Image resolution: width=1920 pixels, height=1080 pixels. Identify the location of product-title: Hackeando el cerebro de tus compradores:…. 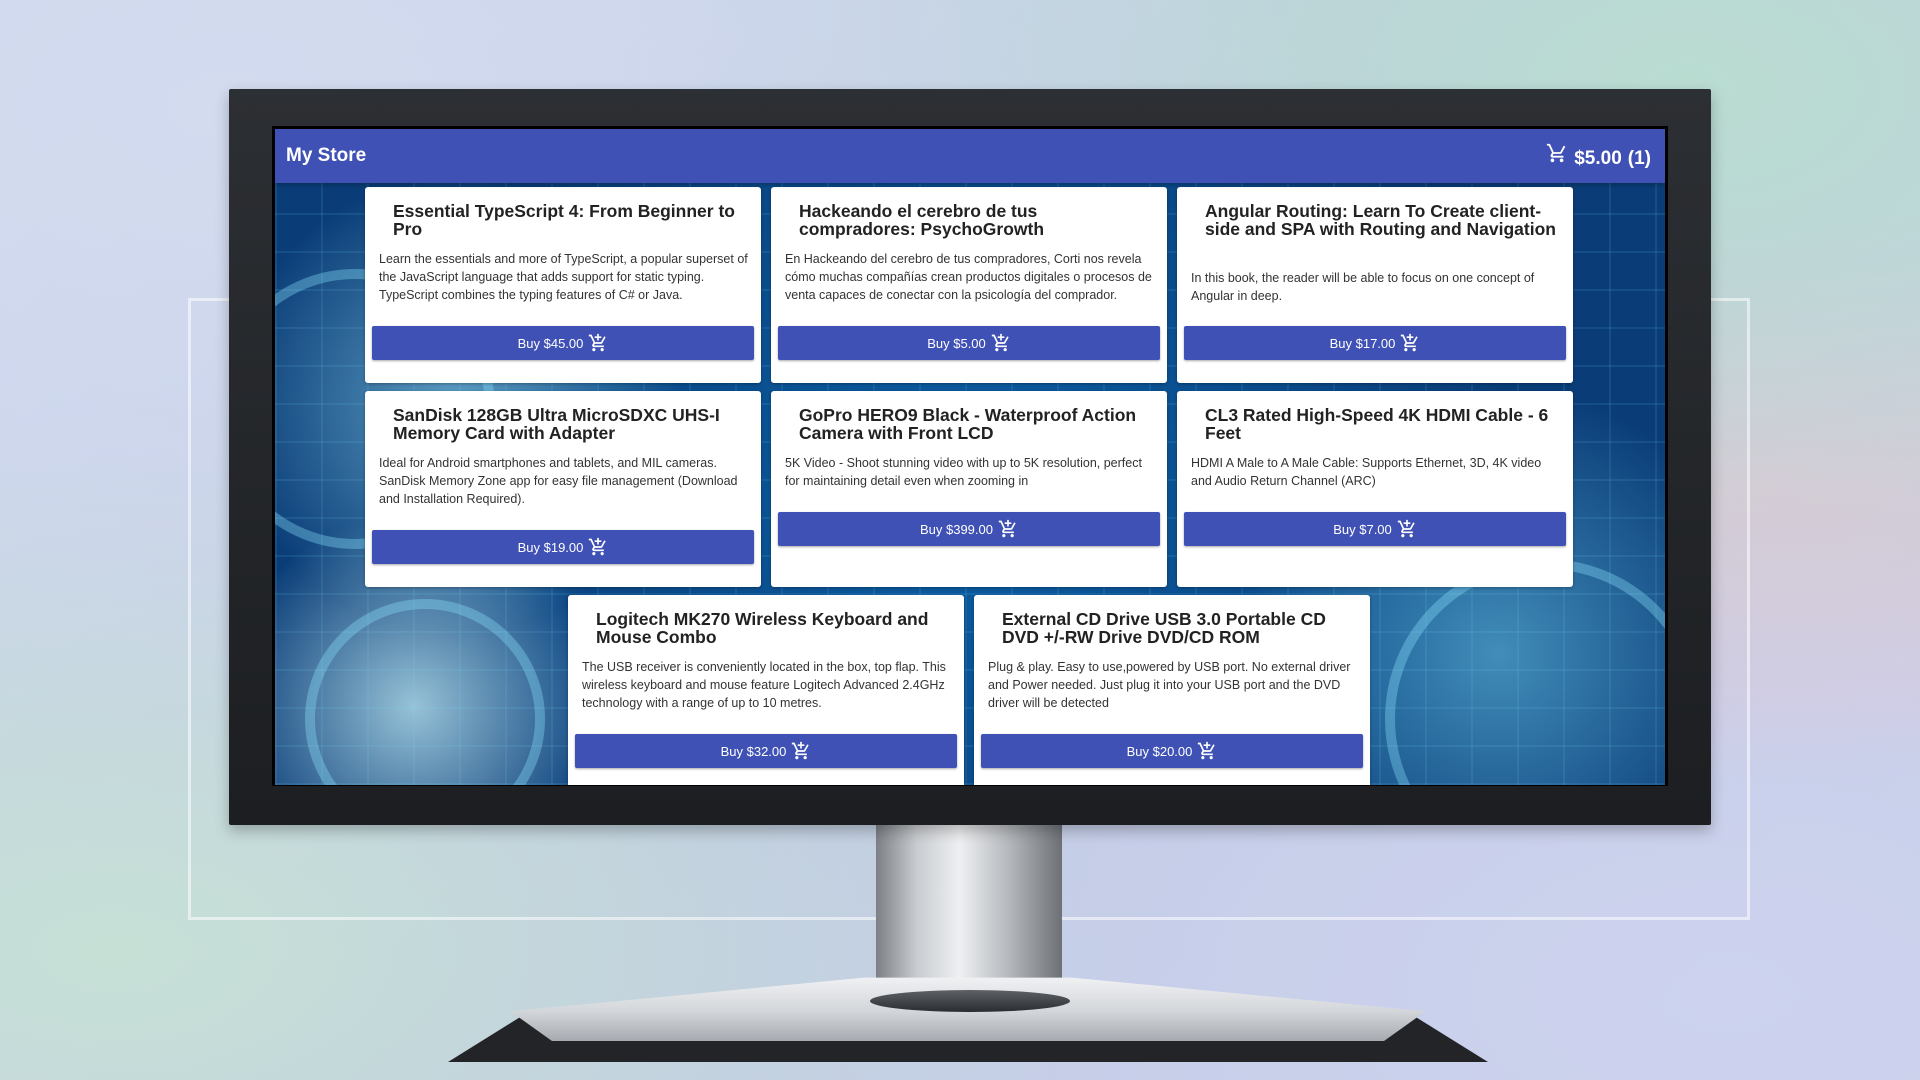
(922, 220).